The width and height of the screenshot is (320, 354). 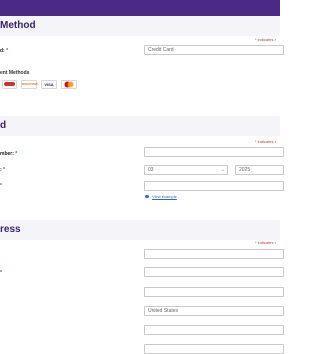 What do you see at coordinates (140, 8) in the screenshot?
I see `top-banner` at bounding box center [140, 8].